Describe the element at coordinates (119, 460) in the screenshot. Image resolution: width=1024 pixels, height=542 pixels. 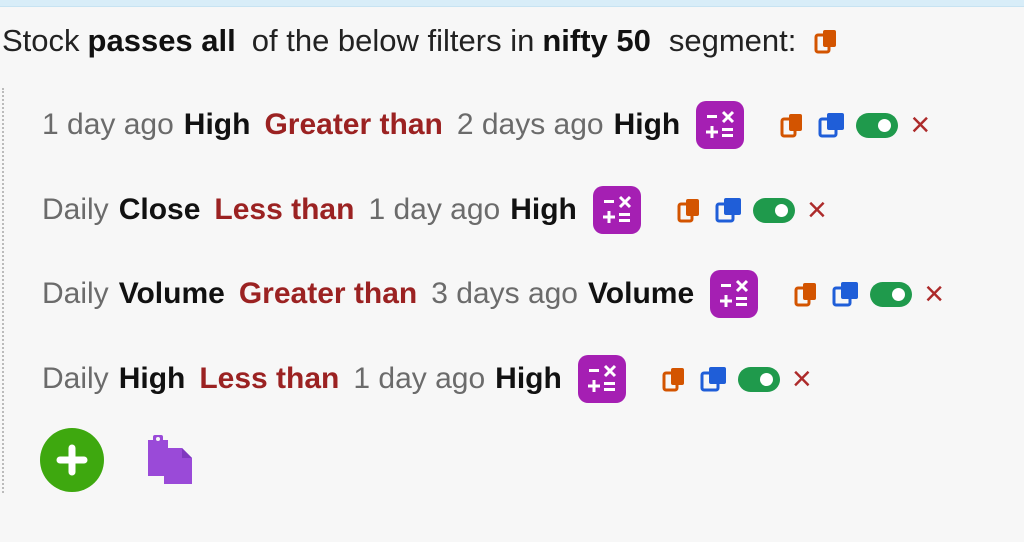
I see `rule-group-actions` at that location.